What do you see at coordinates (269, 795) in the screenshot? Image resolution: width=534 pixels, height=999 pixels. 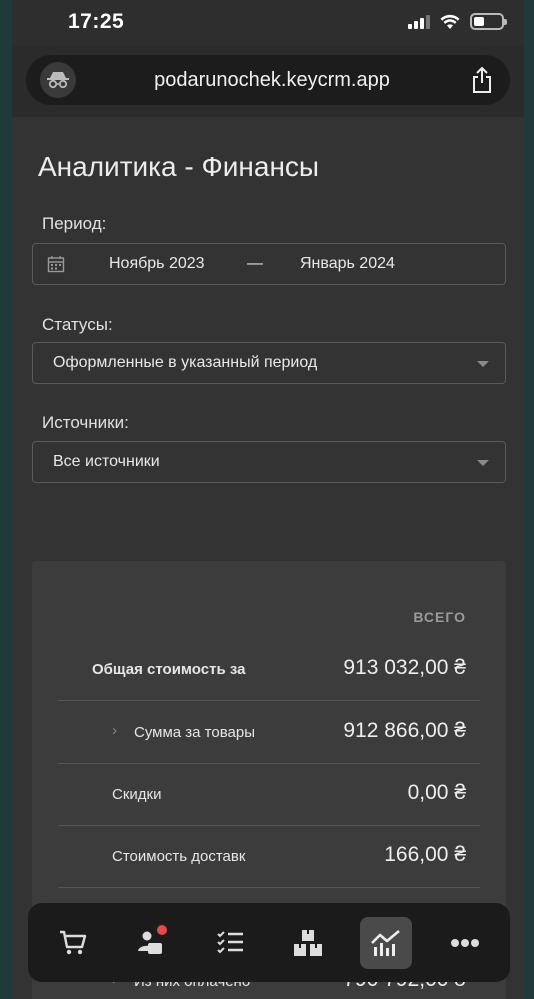 I see `table-row: Скидки 0,00 ₴` at bounding box center [269, 795].